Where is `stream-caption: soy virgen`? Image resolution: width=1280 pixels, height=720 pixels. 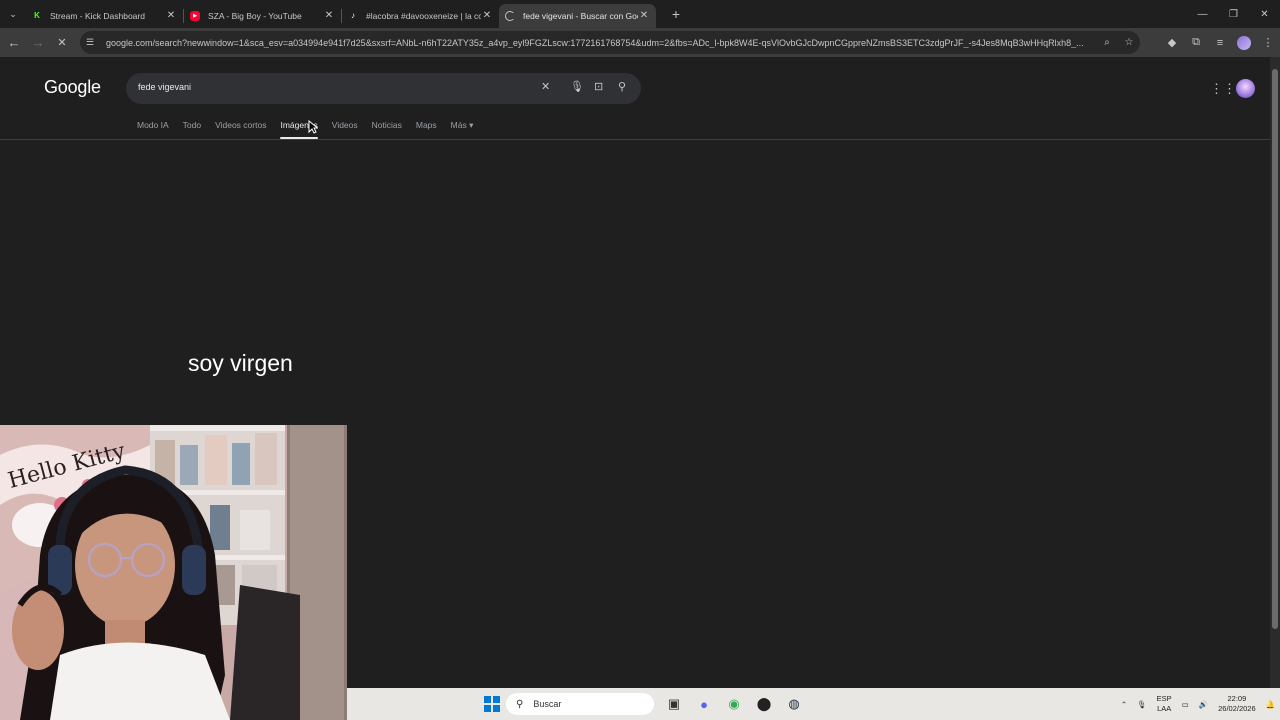
stream-caption: soy virgen is located at coordinates (240, 363).